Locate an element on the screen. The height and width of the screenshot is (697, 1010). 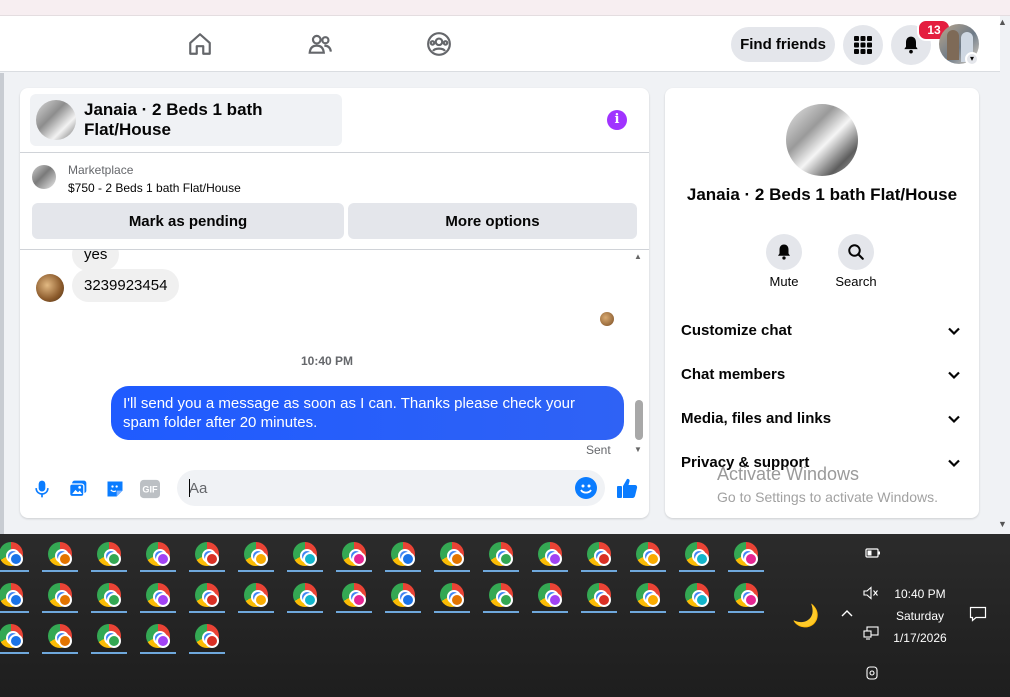
microphone-icon is located at coordinates (42, 489).